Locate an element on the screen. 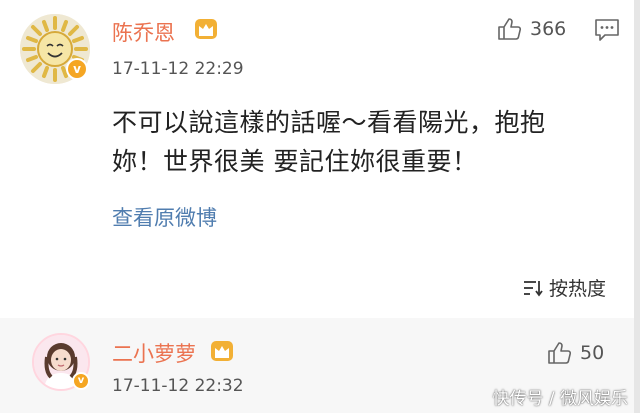 This screenshot has width=640, height=413. username: 陈乔恩 is located at coordinates (143, 32).